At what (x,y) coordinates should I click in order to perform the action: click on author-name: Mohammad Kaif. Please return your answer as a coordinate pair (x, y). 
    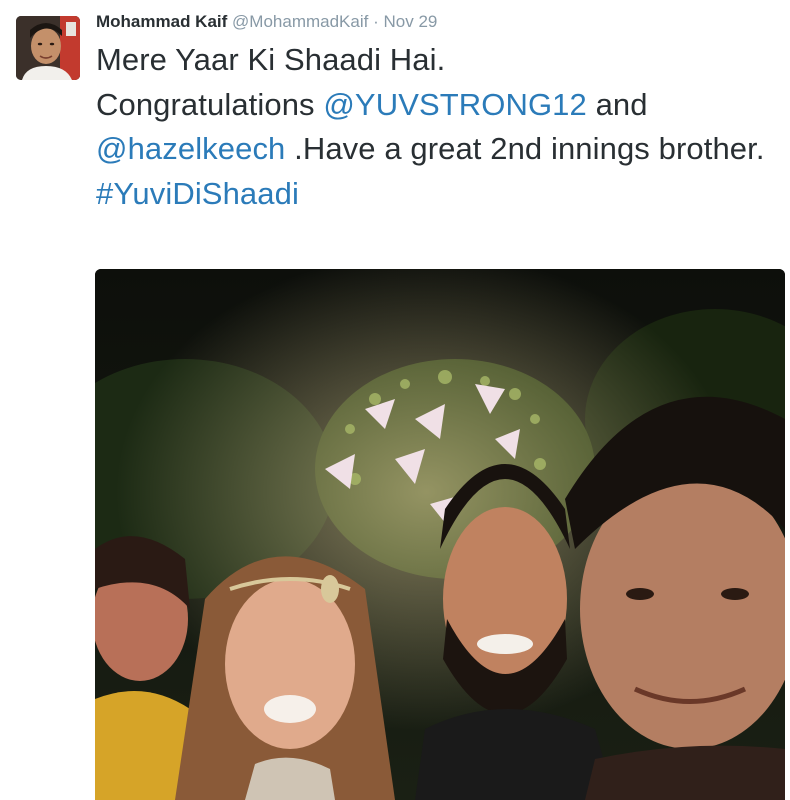
    Looking at the image, I should click on (161, 21).